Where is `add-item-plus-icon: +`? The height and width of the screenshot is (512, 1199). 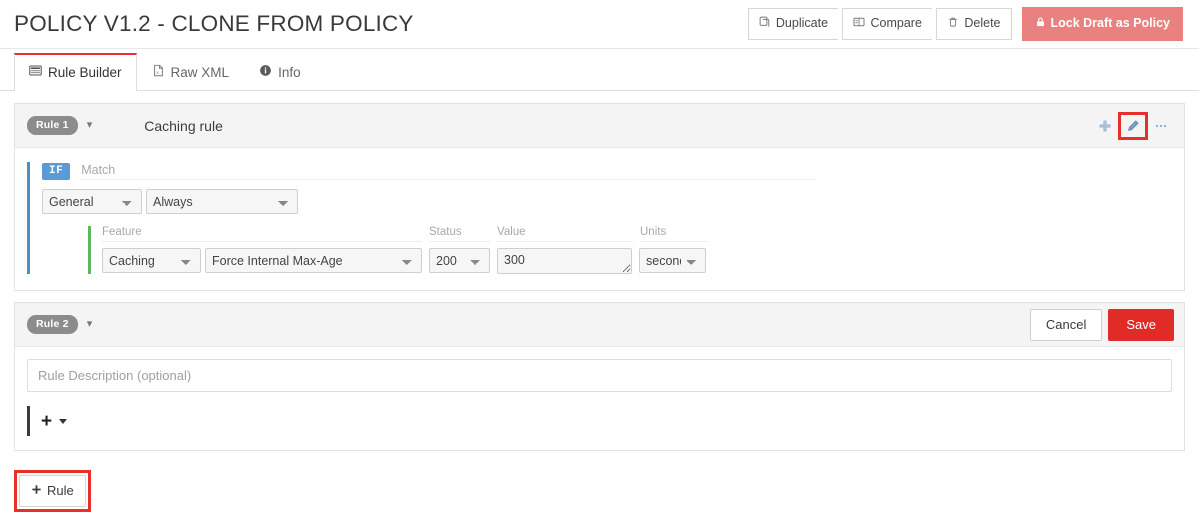
add-item-plus-icon: + is located at coordinates (46, 421).